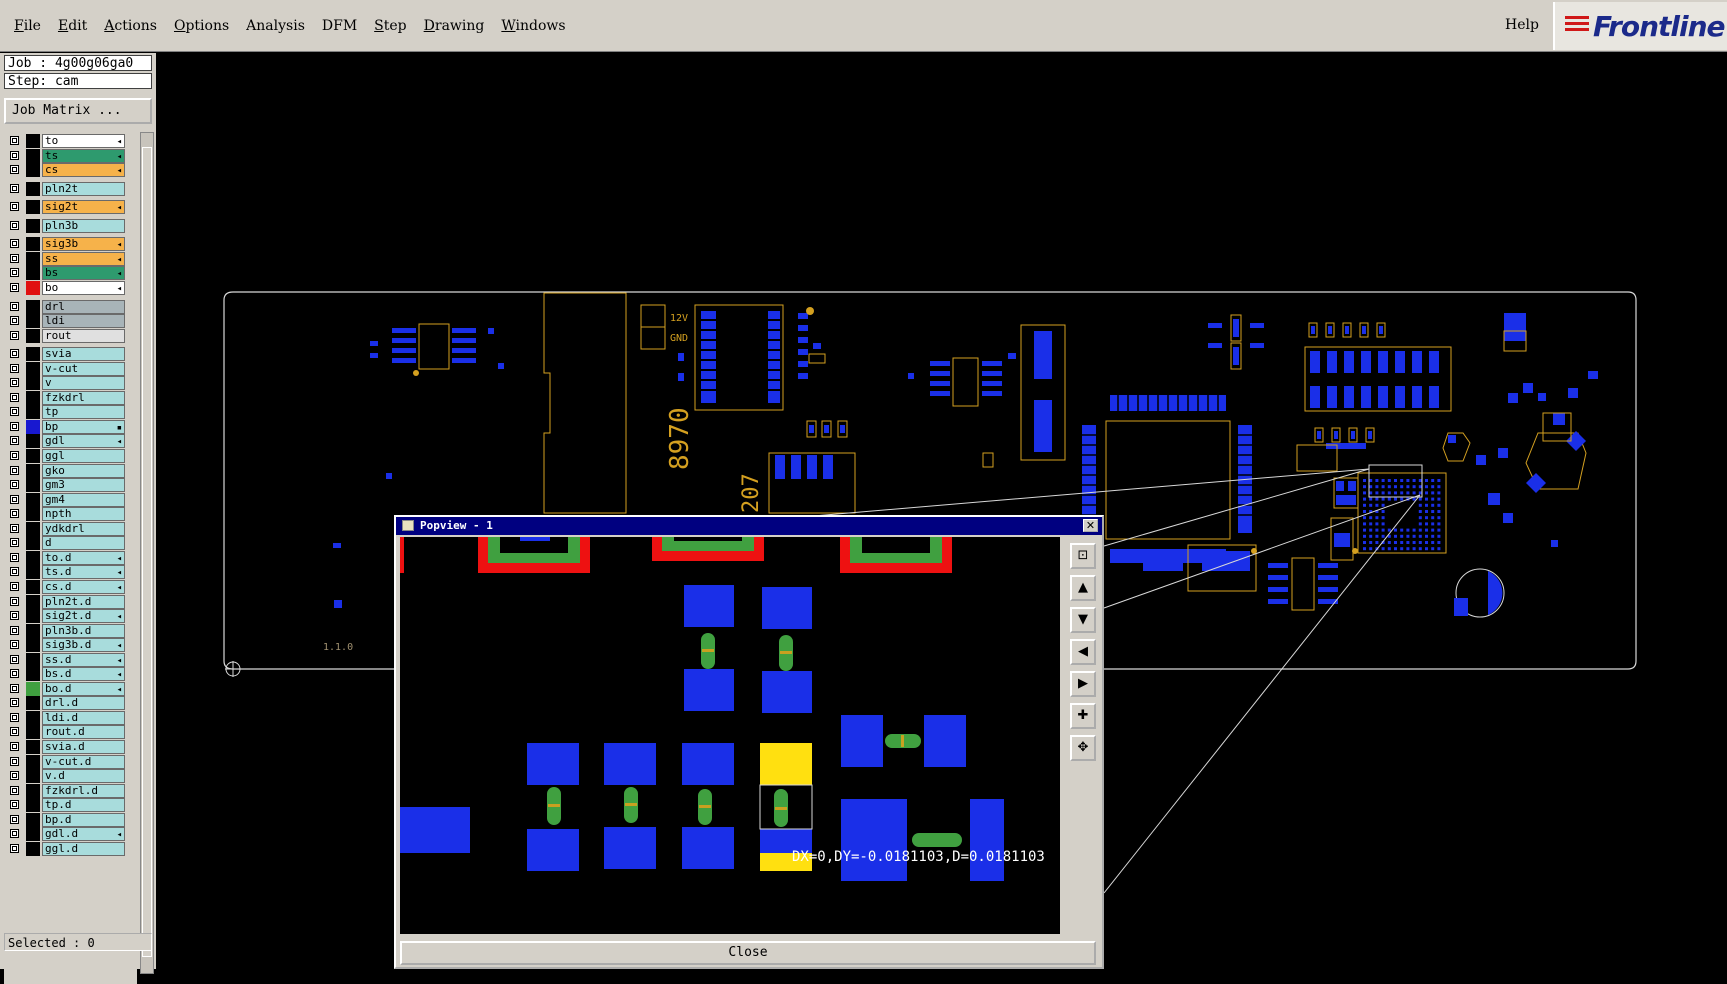  I want to click on layer-name: ldi, so click(83, 321).